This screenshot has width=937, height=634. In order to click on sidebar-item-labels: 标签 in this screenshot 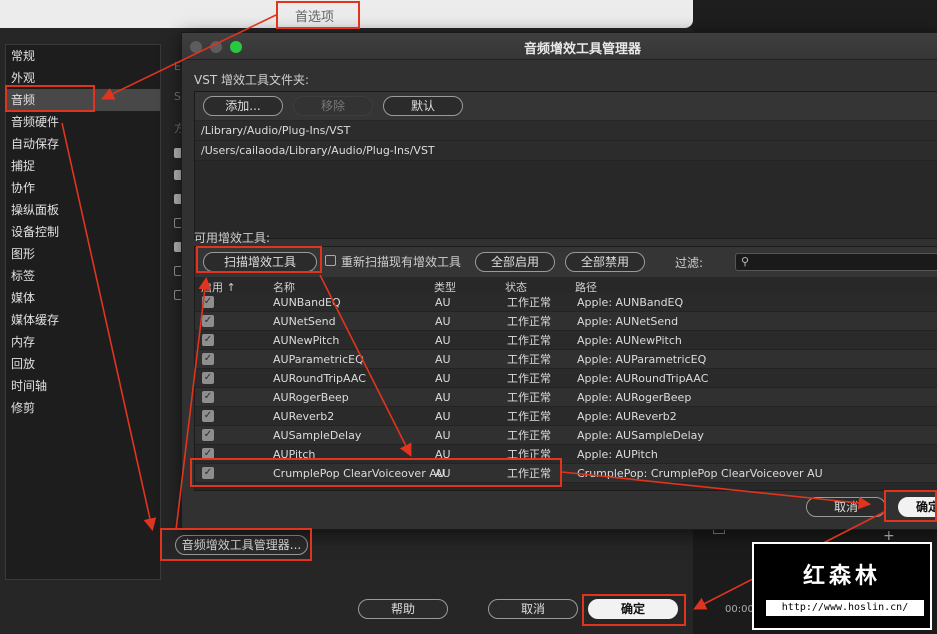, I will do `click(83, 276)`.